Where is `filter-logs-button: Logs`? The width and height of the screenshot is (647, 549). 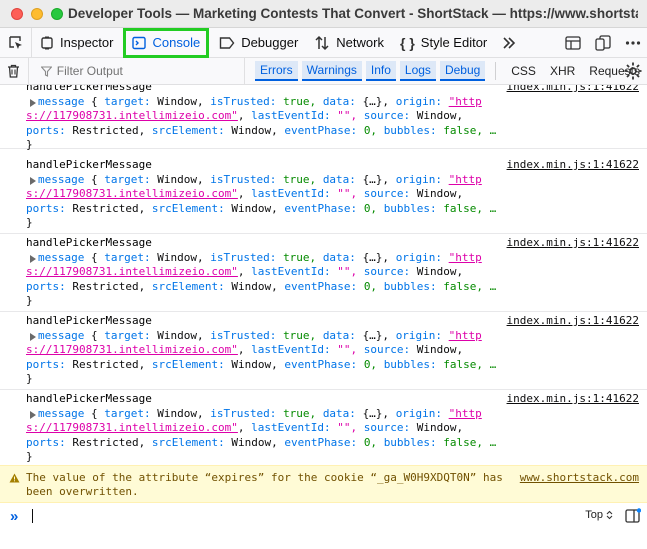
filter-logs-button: Logs is located at coordinates (417, 71).